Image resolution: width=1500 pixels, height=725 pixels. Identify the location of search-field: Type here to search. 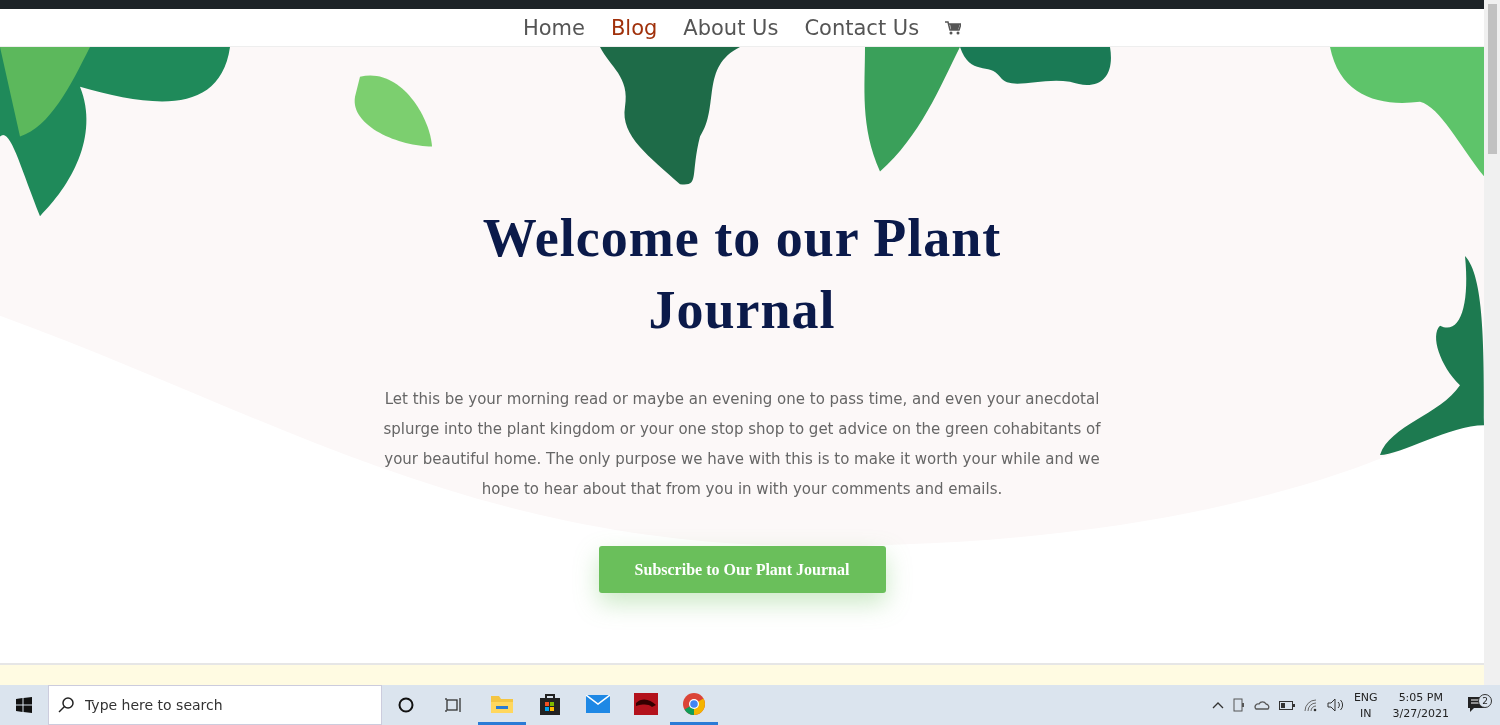
(215, 705).